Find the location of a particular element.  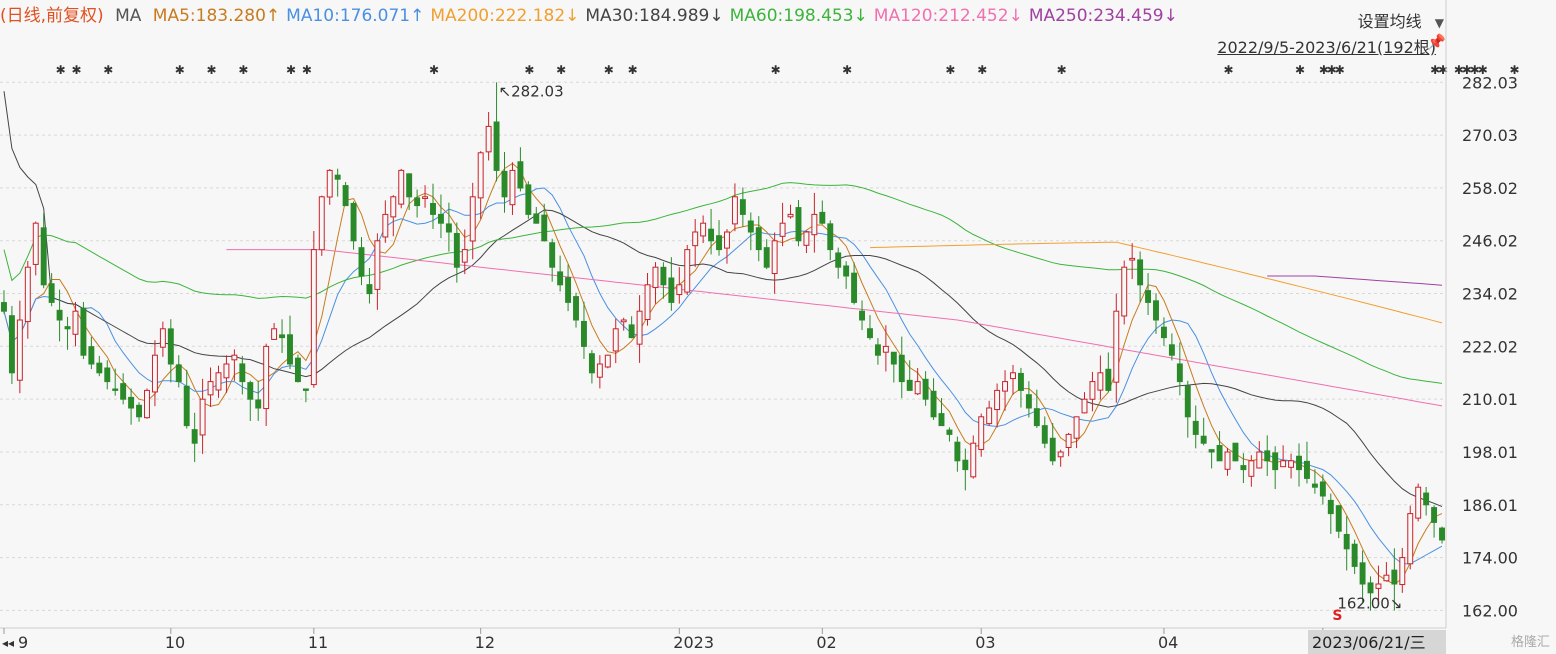

date-range-link: 2022/9/5-2023/6/21(192根) is located at coordinates (1326, 46).